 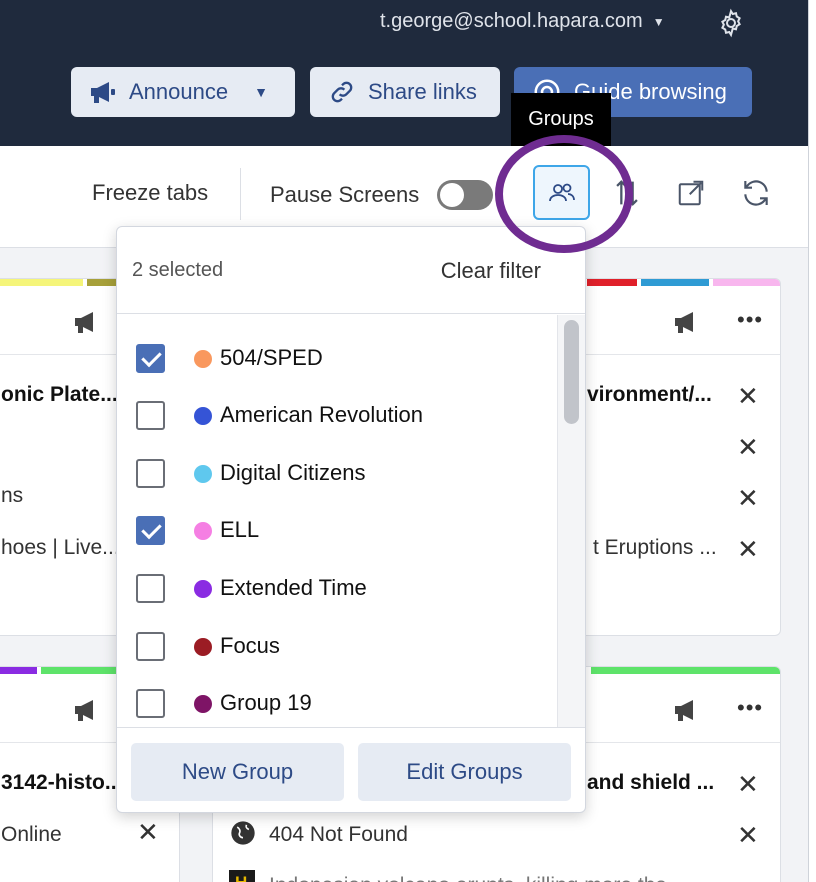 I want to click on globe-icon, so click(x=243, y=833).